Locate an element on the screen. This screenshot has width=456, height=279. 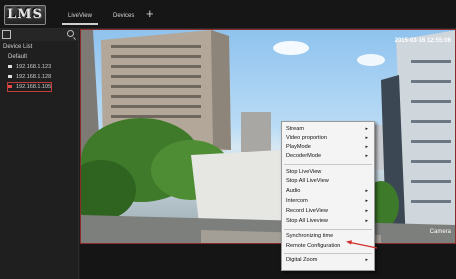
menu-item-stop-all-record: Stop All Liveview ▸ is located at coordinates (328, 221).